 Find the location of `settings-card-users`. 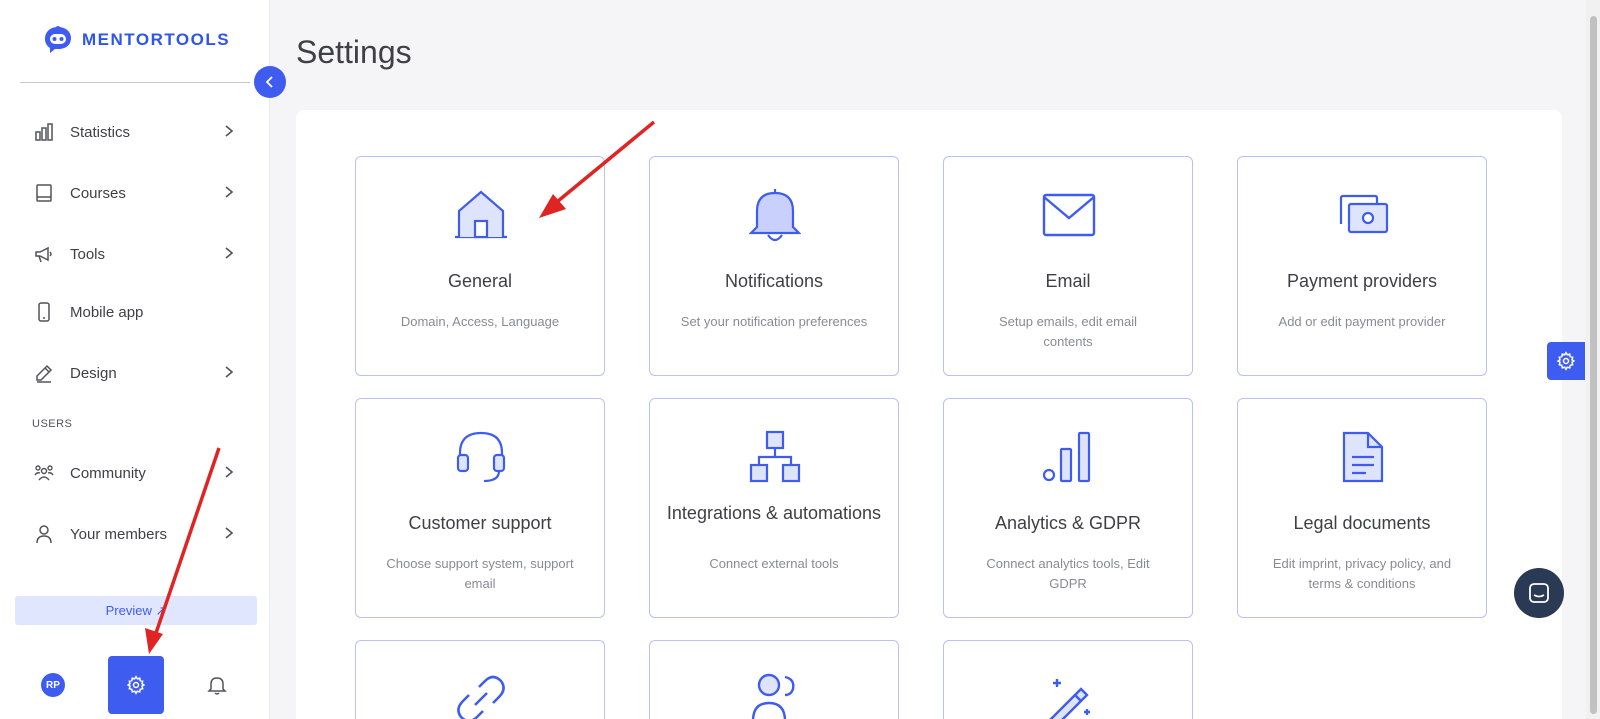

settings-card-users is located at coordinates (774, 679).